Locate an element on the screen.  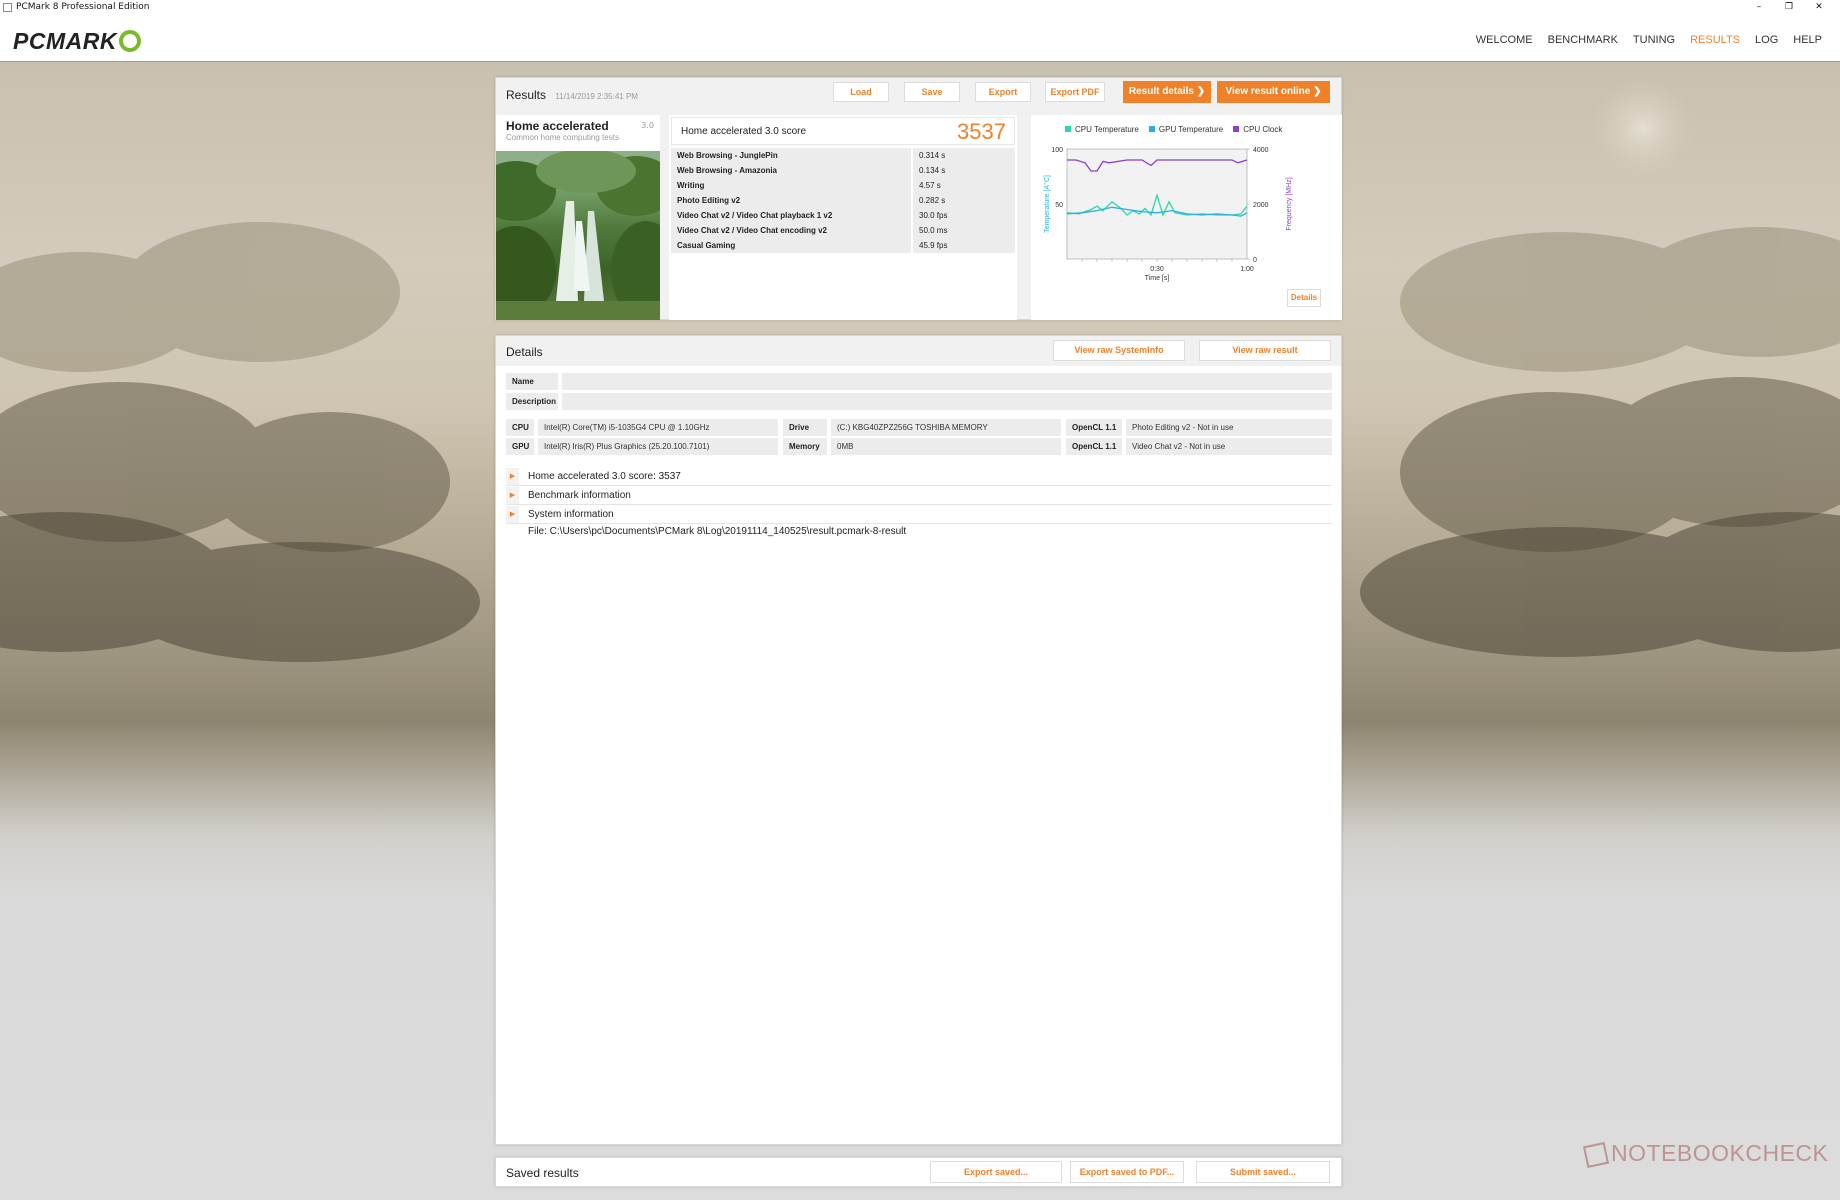
opencl-label-1: OpenCL 1.1 is located at coordinates (1094, 427).